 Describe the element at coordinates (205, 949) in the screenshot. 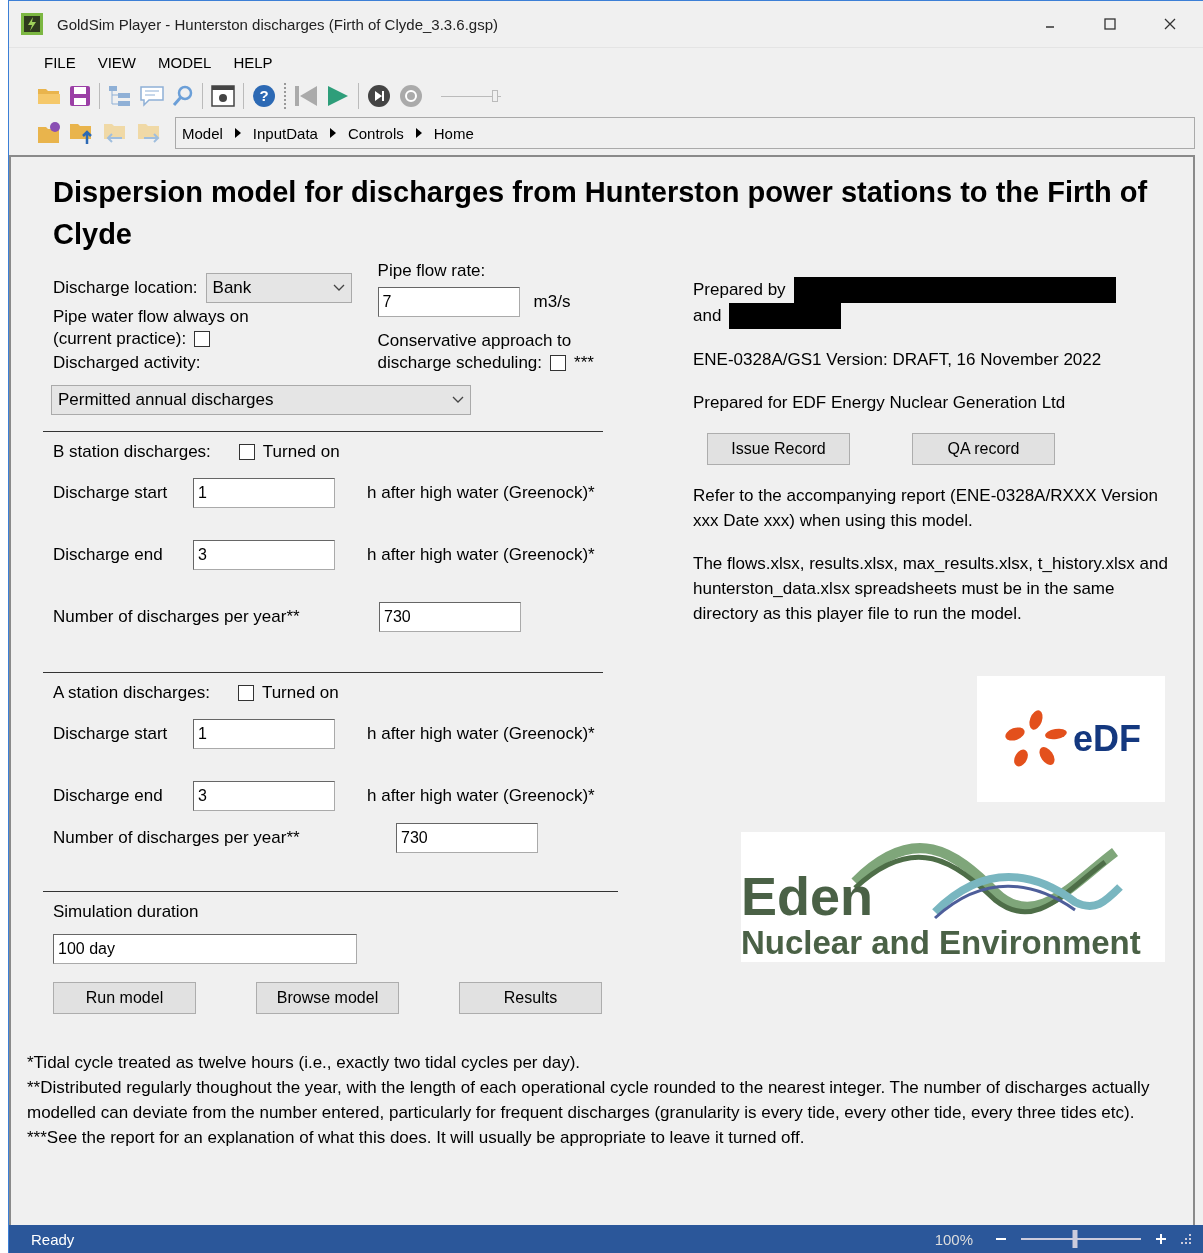

I see `duration-input: 100 day` at that location.